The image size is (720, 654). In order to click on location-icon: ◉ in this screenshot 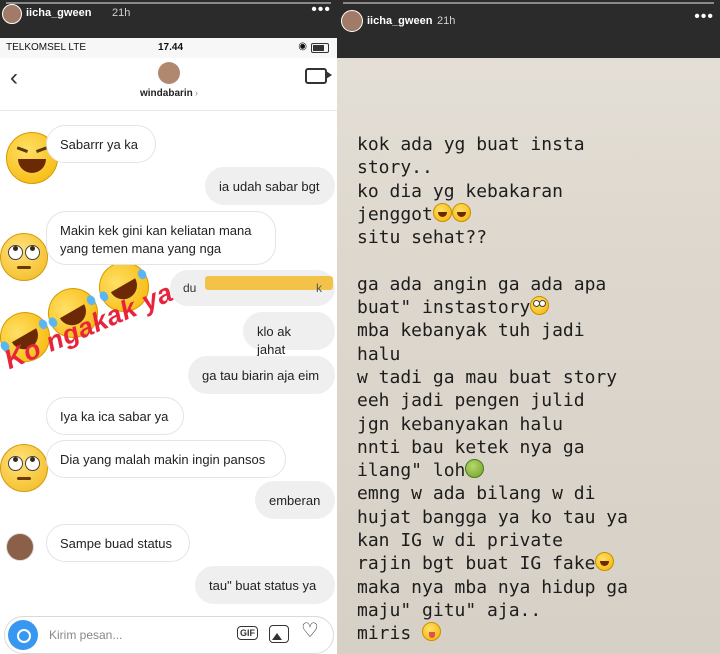, I will do `click(302, 46)`.